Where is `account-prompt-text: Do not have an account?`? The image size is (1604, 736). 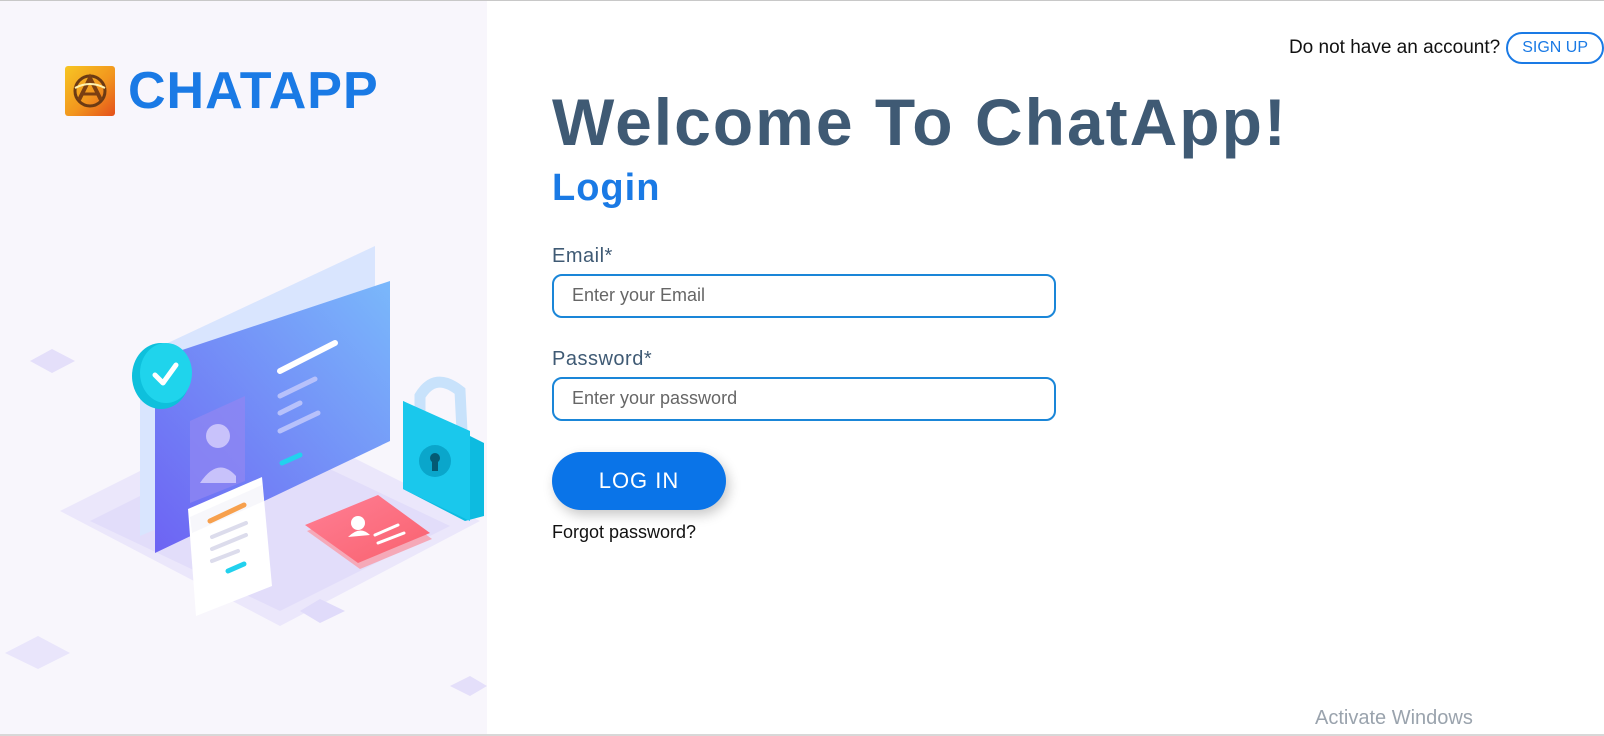
account-prompt-text: Do not have an account? is located at coordinates (1394, 47).